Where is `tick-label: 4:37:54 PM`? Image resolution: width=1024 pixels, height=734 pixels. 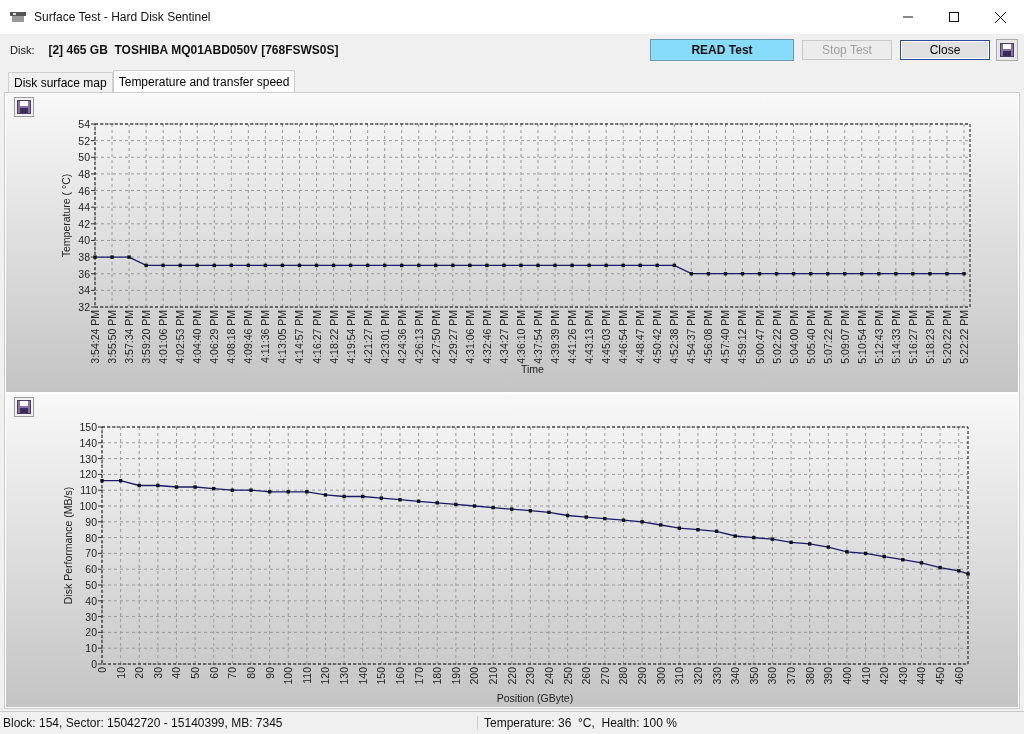
tick-label: 4:37:54 PM is located at coordinates (538, 337).